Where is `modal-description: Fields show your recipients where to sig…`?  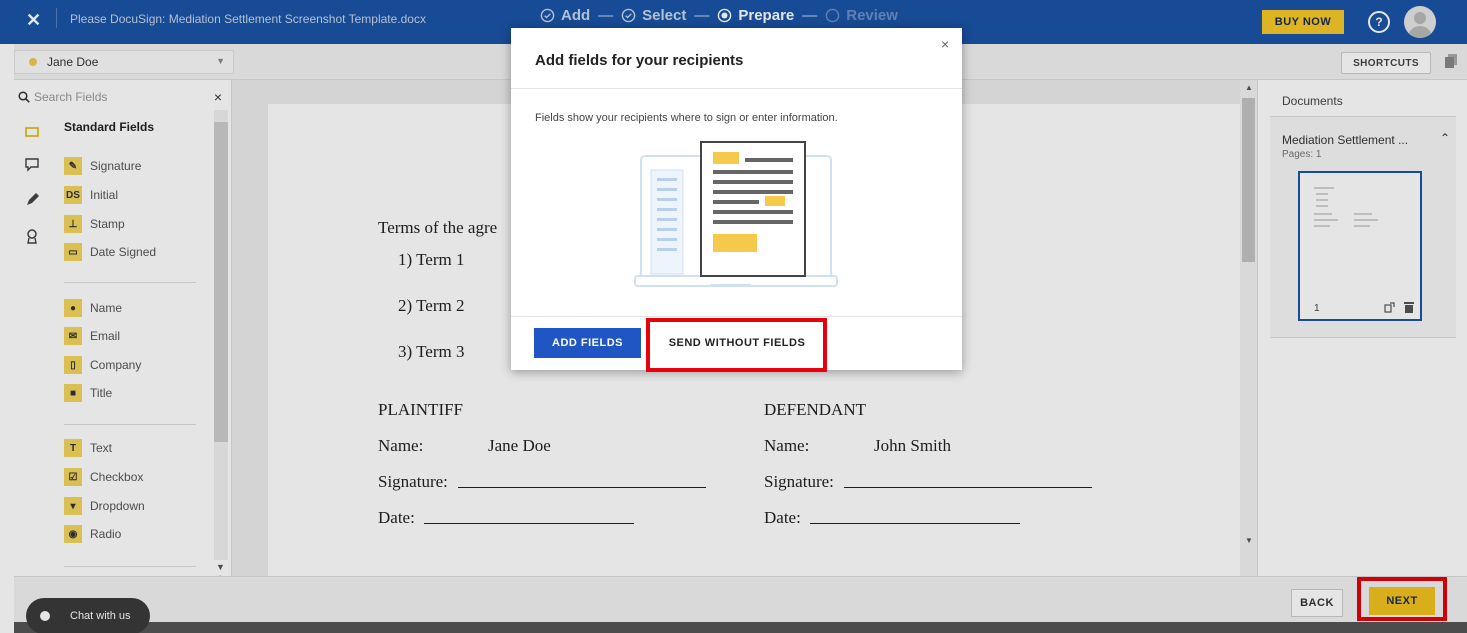
modal-description: Fields show your recipients where to sig… is located at coordinates (686, 118).